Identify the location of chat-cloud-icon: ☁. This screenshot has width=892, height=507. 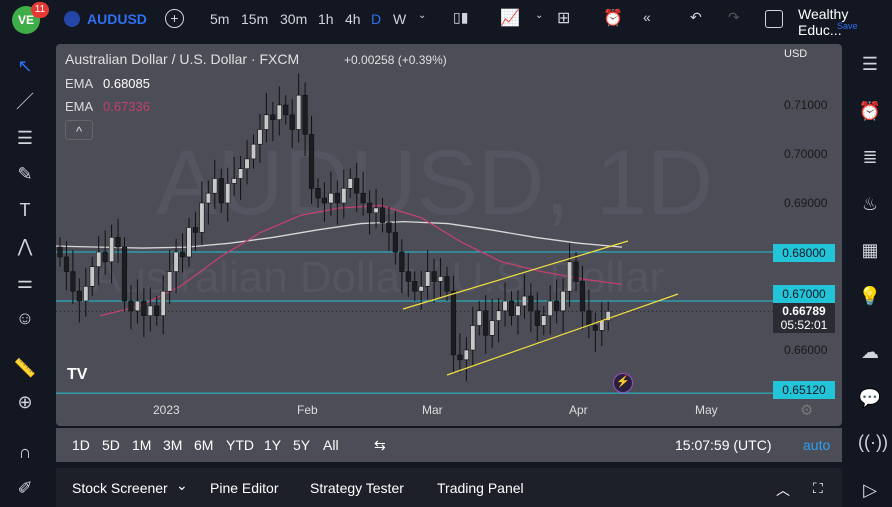
(870, 352).